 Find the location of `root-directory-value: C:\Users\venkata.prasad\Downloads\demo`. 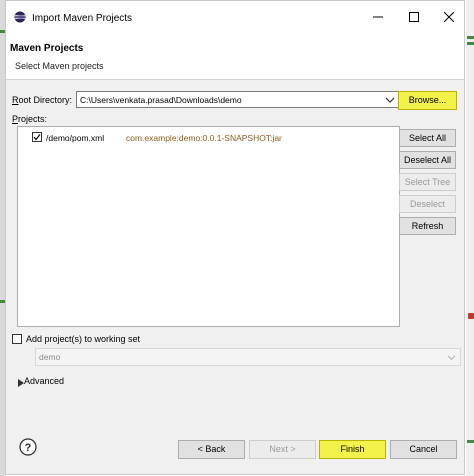

root-directory-value: C:\Users\venkata.prasad\Downloads\demo is located at coordinates (161, 100).